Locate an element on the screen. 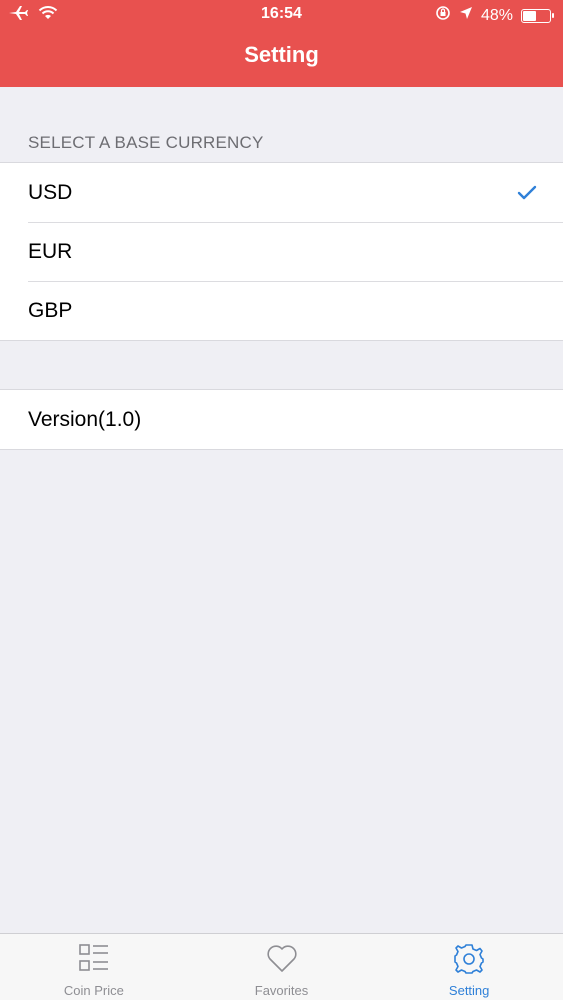 This screenshot has height=1000, width=563. currency-option-usd: USD is located at coordinates (281, 192).